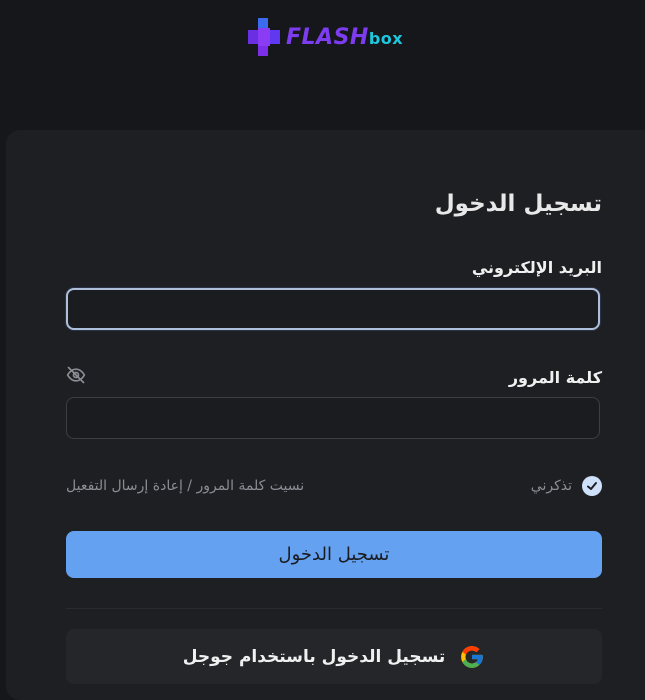 The height and width of the screenshot is (700, 645). What do you see at coordinates (386, 38) in the screenshot?
I see `logo-text-box: box` at bounding box center [386, 38].